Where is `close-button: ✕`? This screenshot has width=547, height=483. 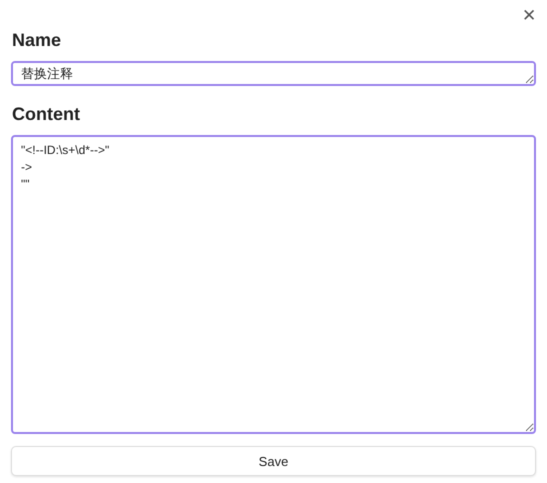 close-button: ✕ is located at coordinates (529, 16).